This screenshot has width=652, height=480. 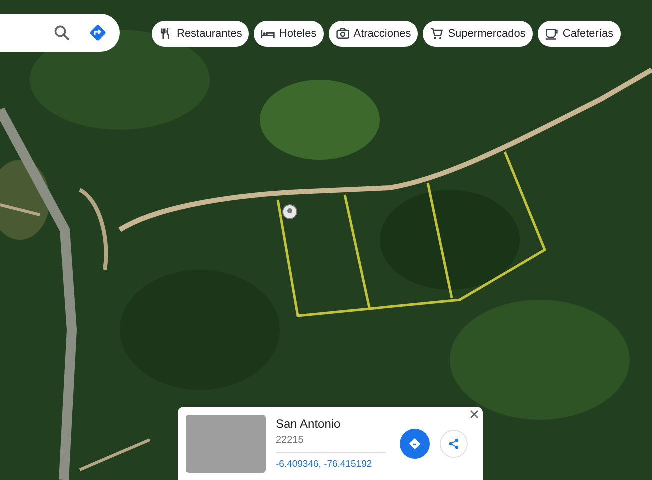 I want to click on share-icon, so click(x=454, y=444).